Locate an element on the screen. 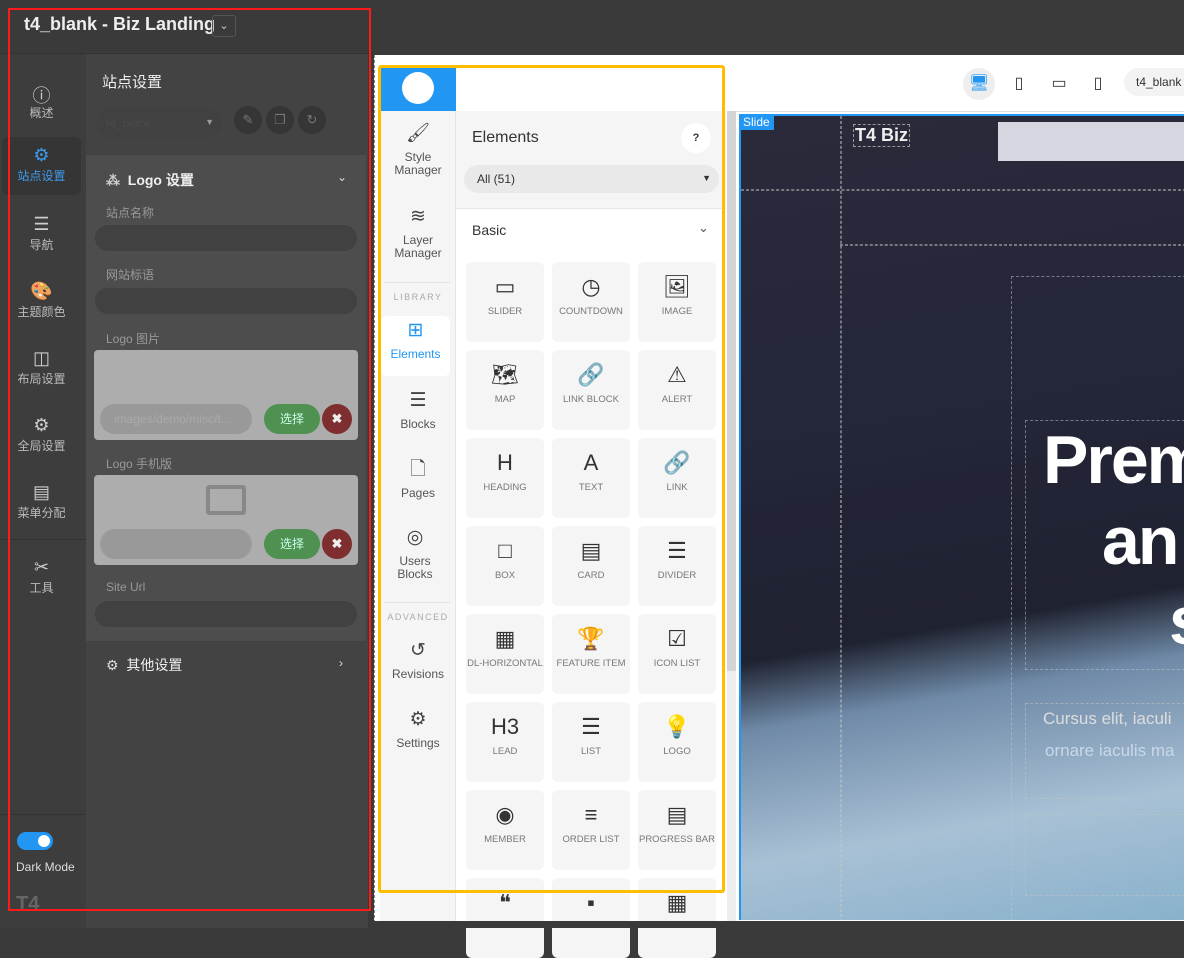 This screenshot has height=958, width=1184. tablet-icon: ▯ is located at coordinates (1019, 83).